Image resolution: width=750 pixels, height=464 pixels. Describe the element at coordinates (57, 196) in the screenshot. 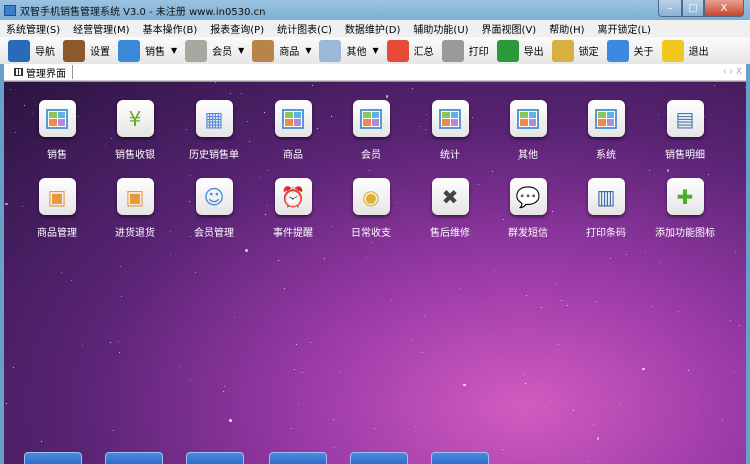

I see `boxes-icon: ▣` at that location.